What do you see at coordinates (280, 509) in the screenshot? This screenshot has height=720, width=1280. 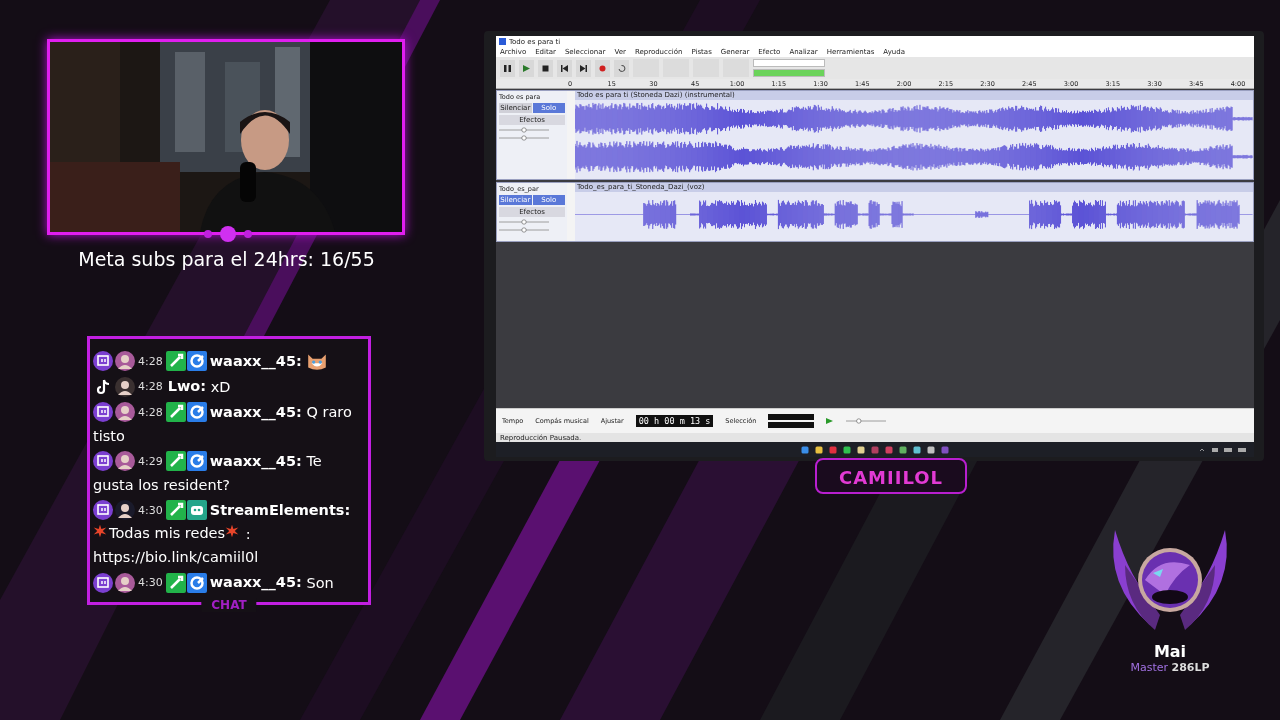 I see `username: StreamElements:` at bounding box center [280, 509].